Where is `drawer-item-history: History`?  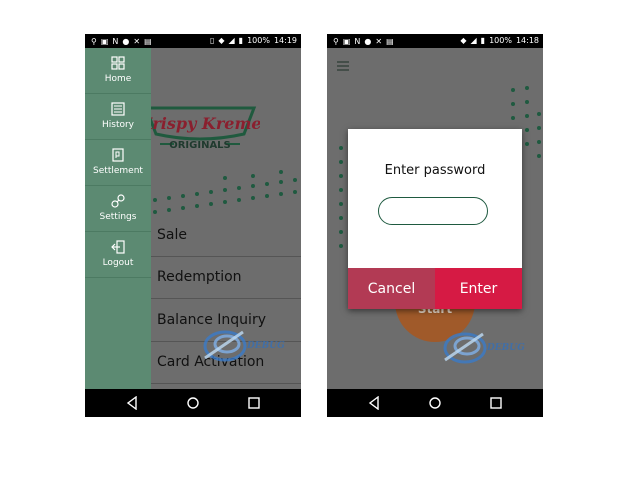
drawer-item-history: History is located at coordinates (118, 117).